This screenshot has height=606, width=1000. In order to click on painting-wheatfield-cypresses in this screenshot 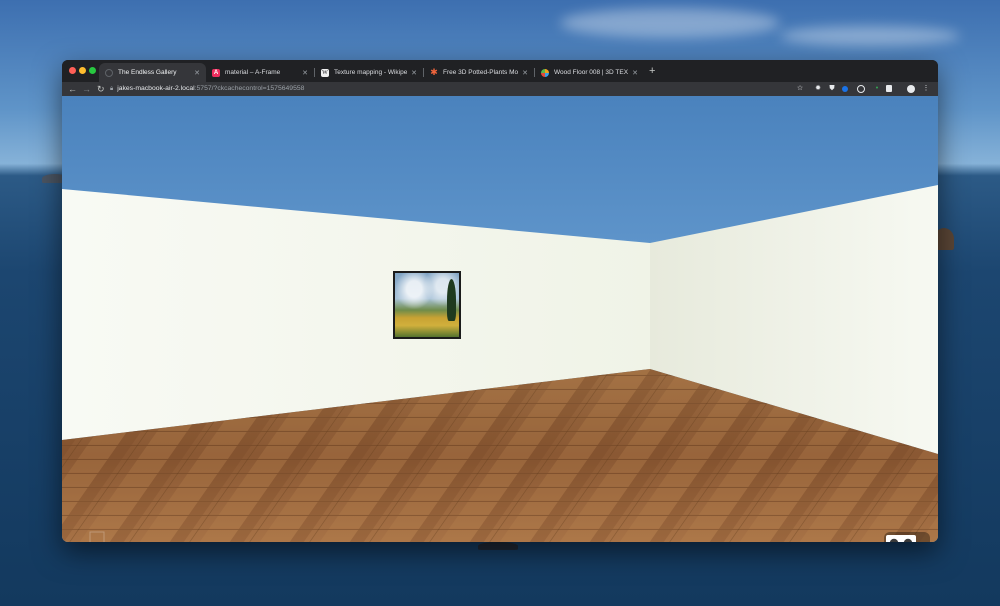, I will do `click(427, 305)`.